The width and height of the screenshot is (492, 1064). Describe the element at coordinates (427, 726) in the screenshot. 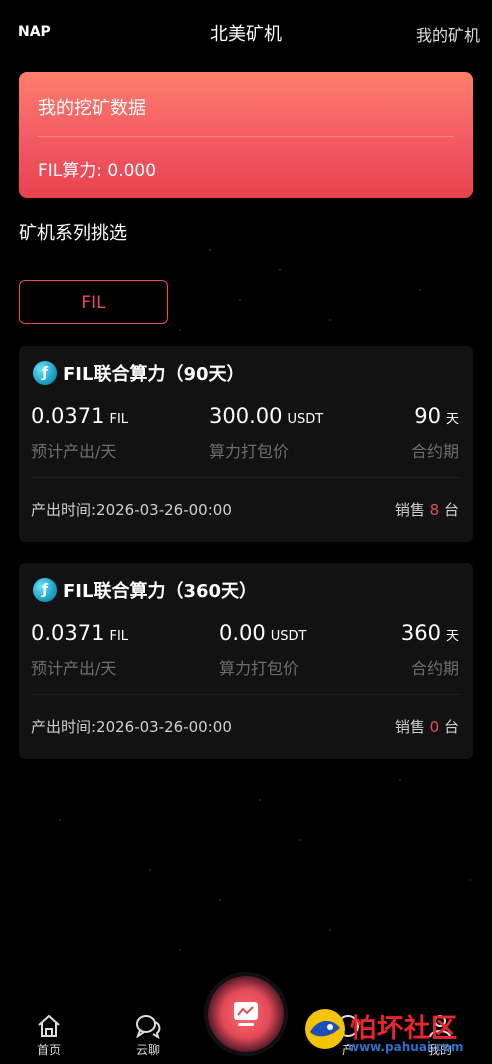

I see `sales-count: 销售 0 台` at that location.